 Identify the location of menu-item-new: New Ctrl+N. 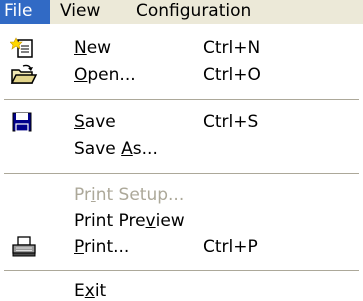
(181, 48).